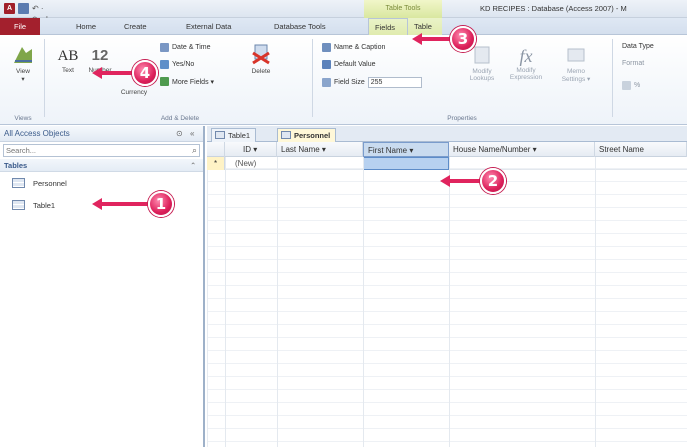  I want to click on tab-external-data: External Data, so click(208, 26).